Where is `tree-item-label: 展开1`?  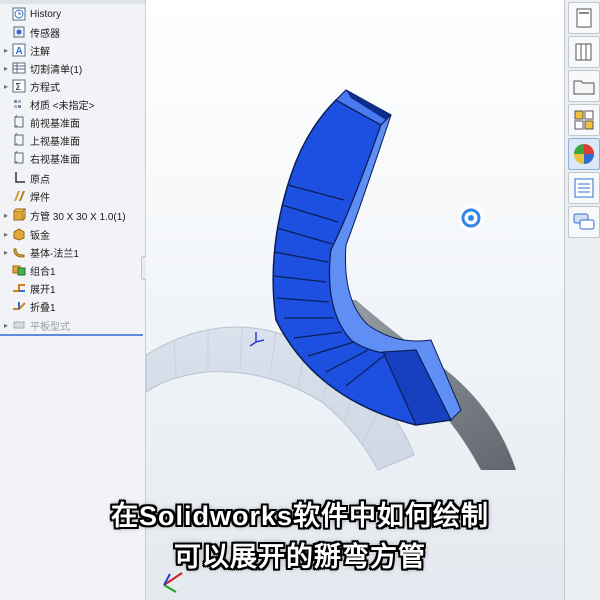 tree-item-label: 展开1 is located at coordinates (43, 290).